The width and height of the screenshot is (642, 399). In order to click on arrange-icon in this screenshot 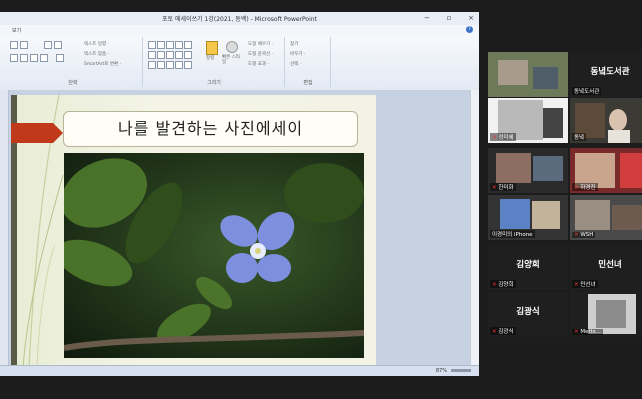, I will do `click(212, 48)`.